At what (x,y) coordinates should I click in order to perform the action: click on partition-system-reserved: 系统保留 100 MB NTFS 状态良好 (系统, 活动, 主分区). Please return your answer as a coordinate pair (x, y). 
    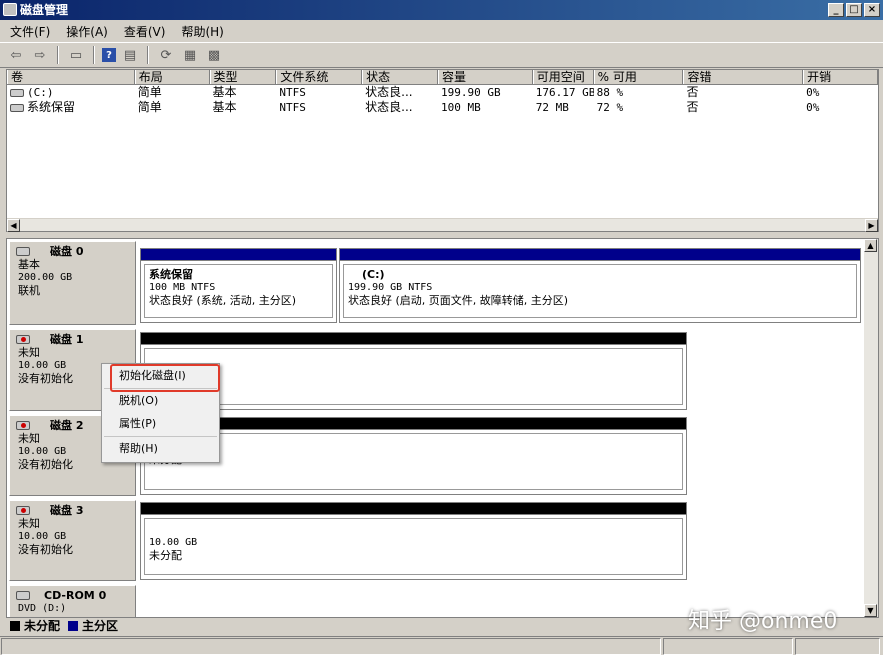
    Looking at the image, I should click on (238, 285).